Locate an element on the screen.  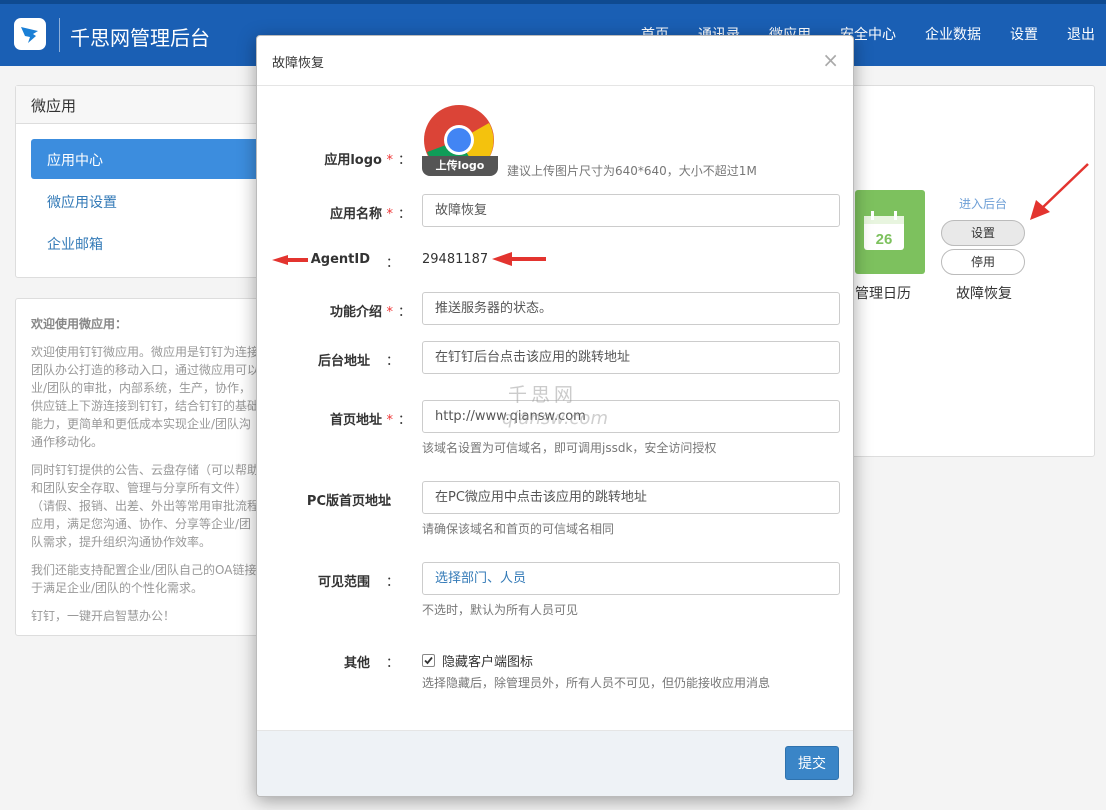
app-logo-upload: 上传logo is located at coordinates (460, 142).